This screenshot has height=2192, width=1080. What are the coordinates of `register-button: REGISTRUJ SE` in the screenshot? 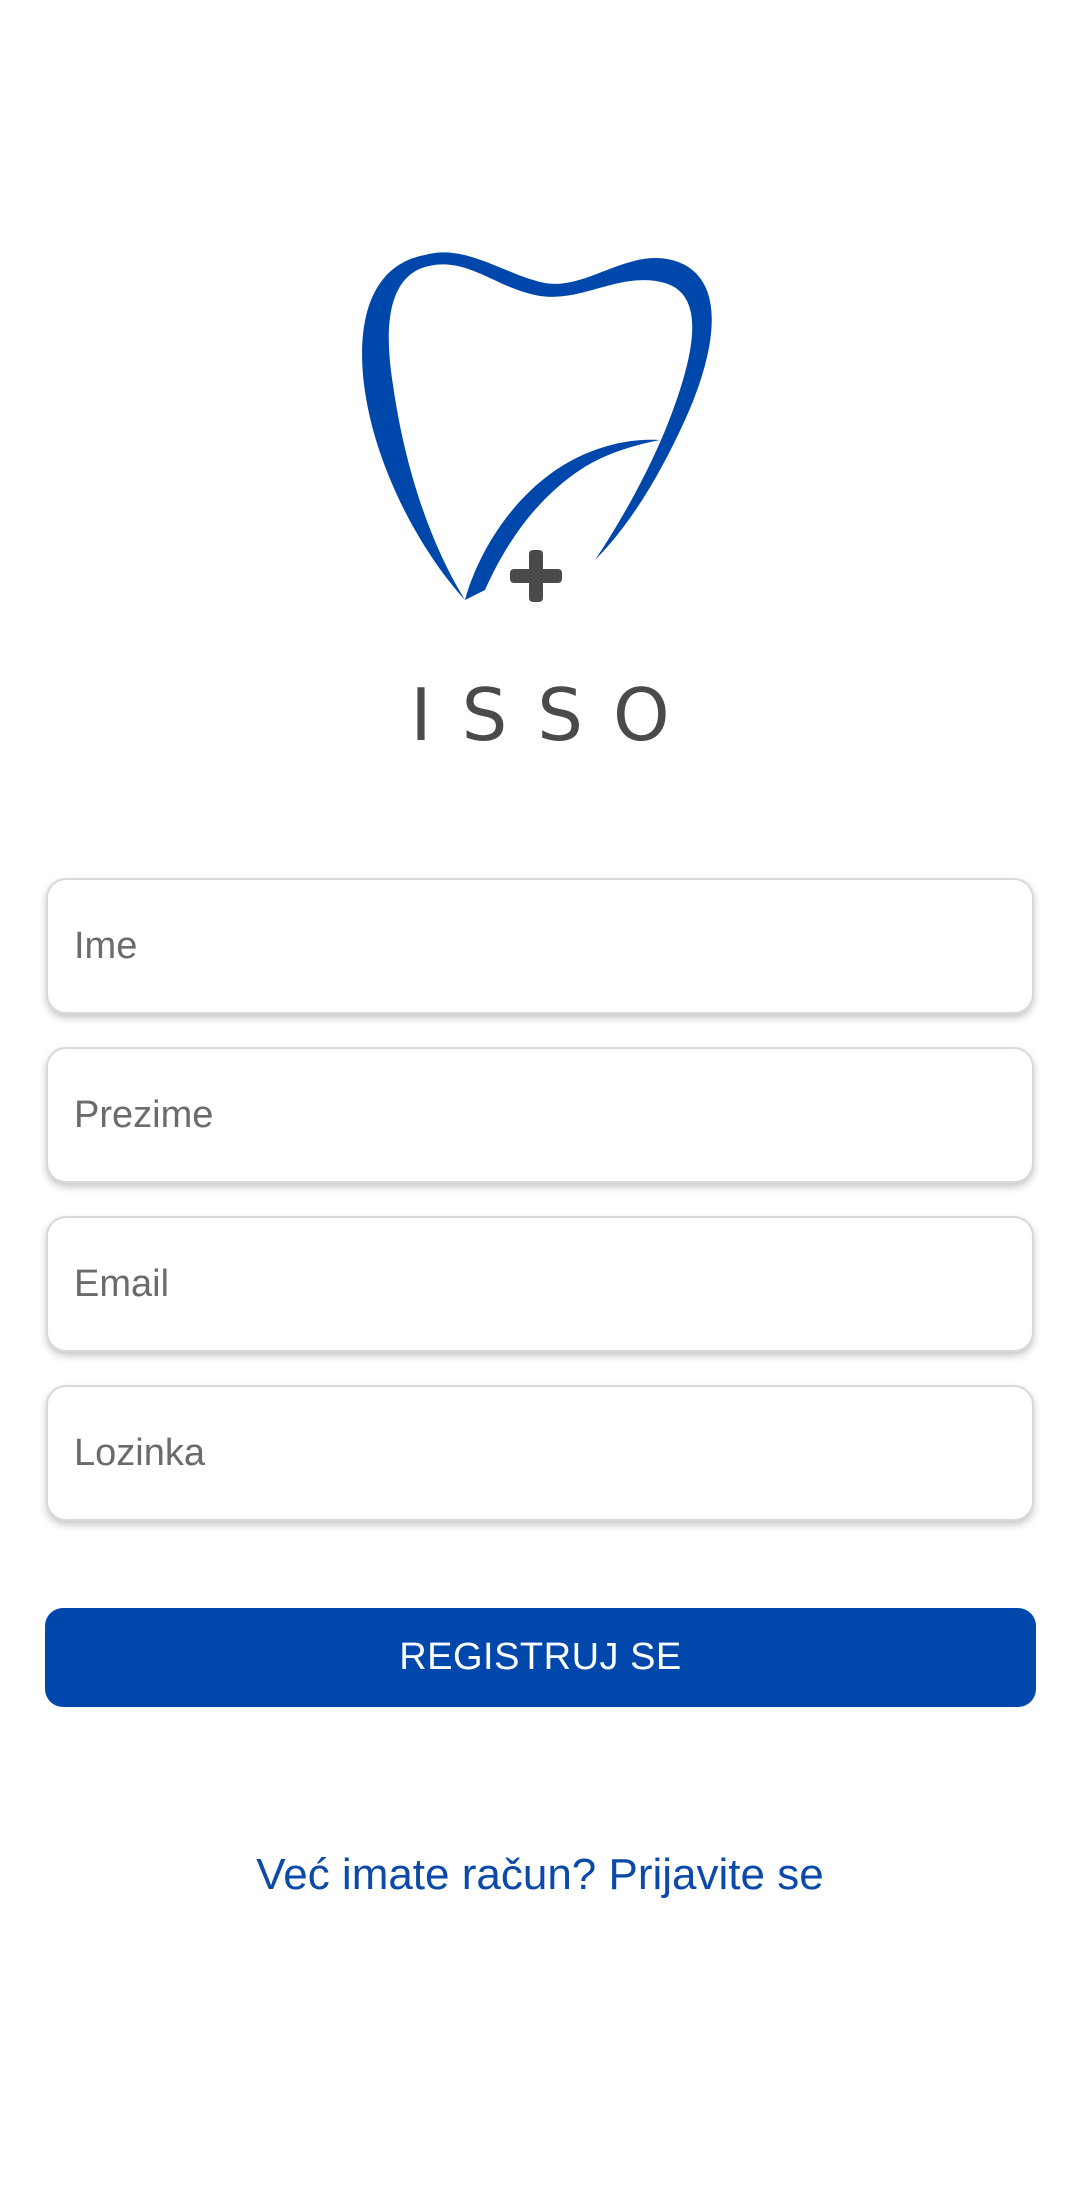 It's located at (540, 1657).